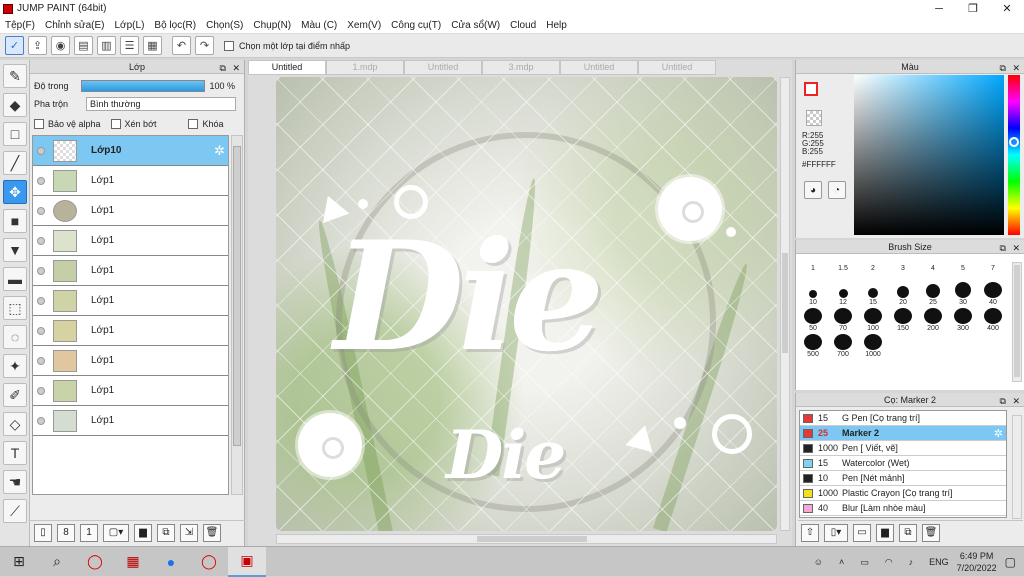 The image size is (1024, 577). Describe the element at coordinates (89, 532) in the screenshot. I see `new-layer-1bit-icon: 1` at that location.